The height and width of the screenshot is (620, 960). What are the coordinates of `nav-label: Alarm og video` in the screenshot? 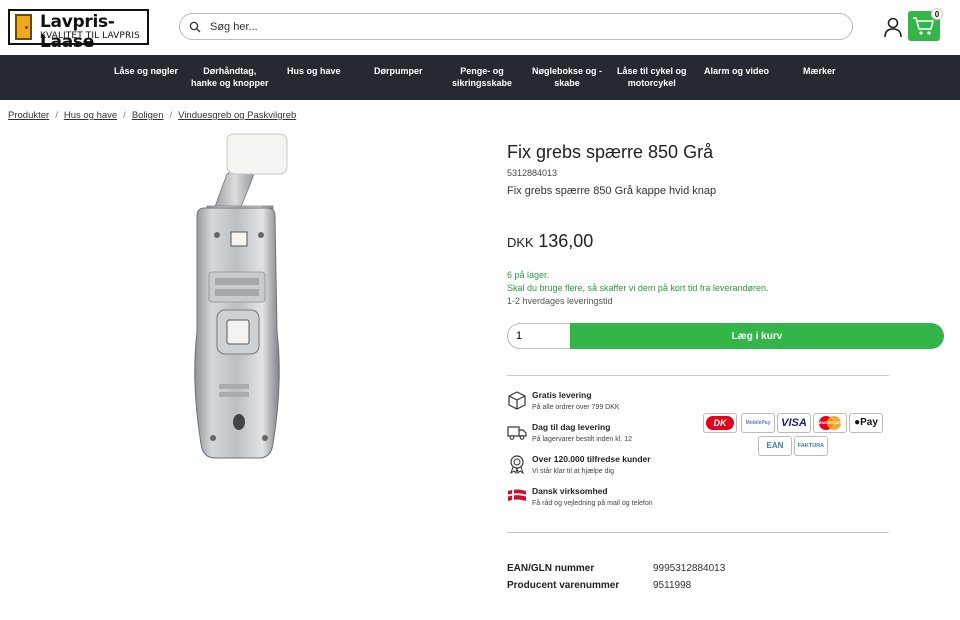 It's located at (737, 71).